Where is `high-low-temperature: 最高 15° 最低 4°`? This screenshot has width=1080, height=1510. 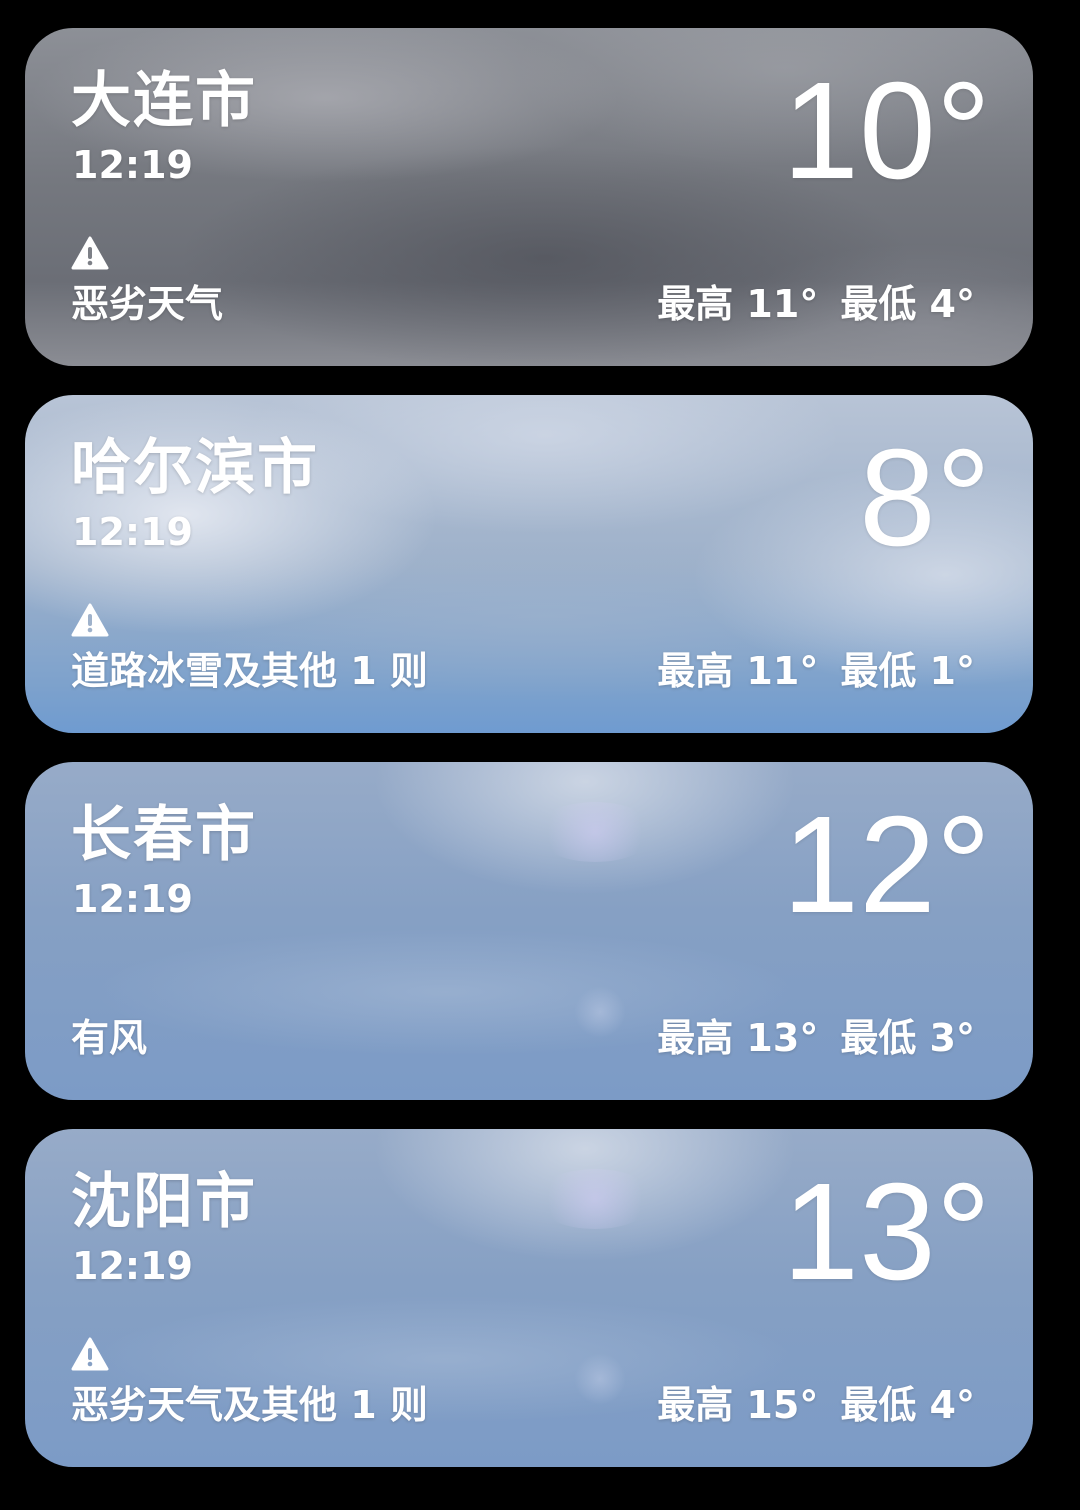 high-low-temperature: 最高 15° 最低 4° is located at coordinates (816, 1405).